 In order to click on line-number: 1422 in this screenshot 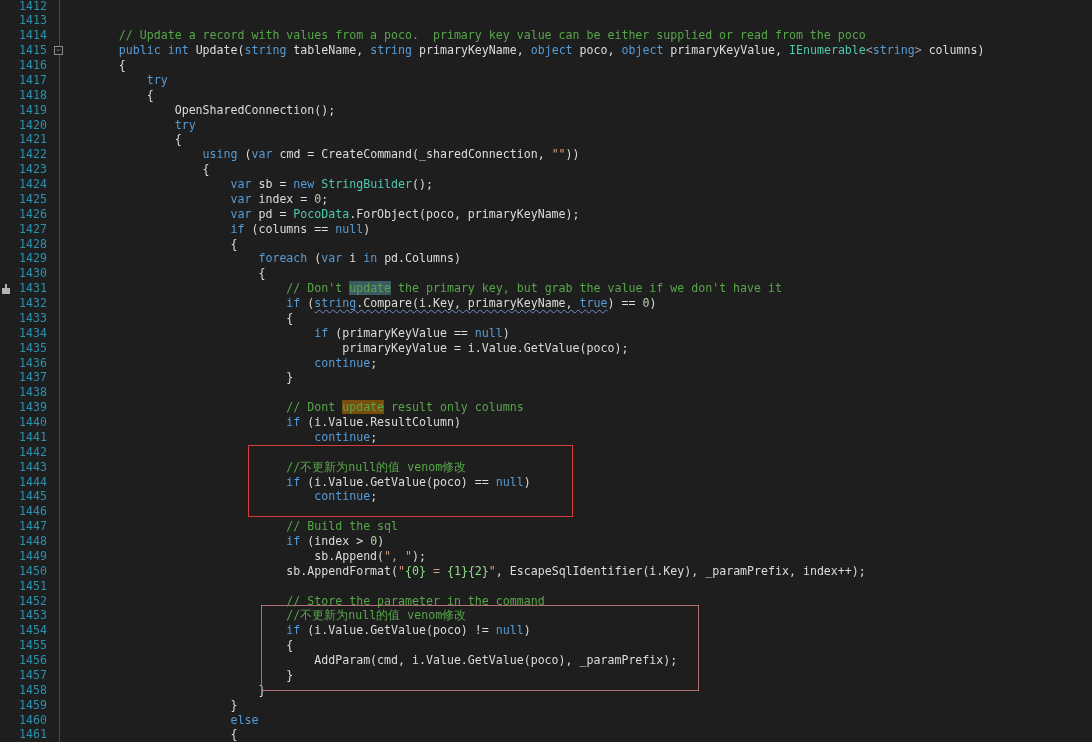, I will do `click(32, 155)`.